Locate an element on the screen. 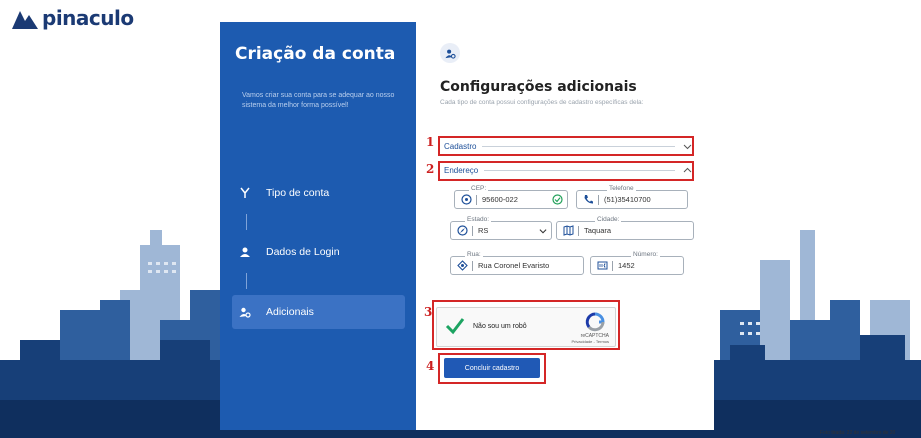  recaptcha-logo-icon is located at coordinates (595, 322).